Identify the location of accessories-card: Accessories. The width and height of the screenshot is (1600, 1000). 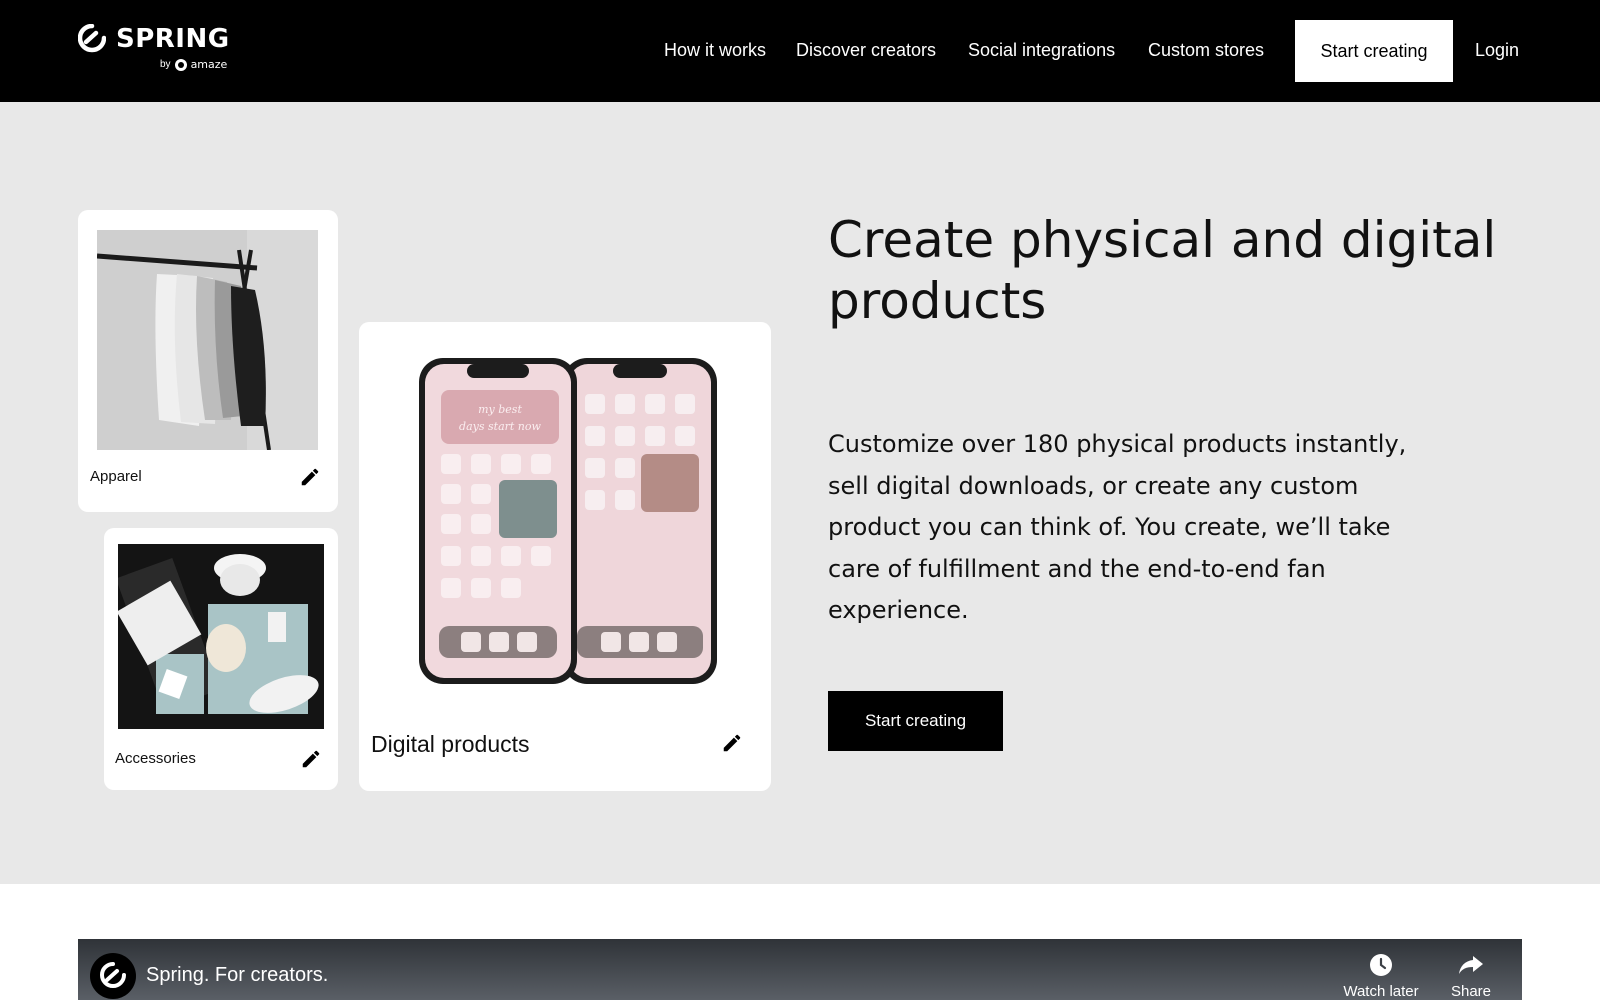
(221, 659).